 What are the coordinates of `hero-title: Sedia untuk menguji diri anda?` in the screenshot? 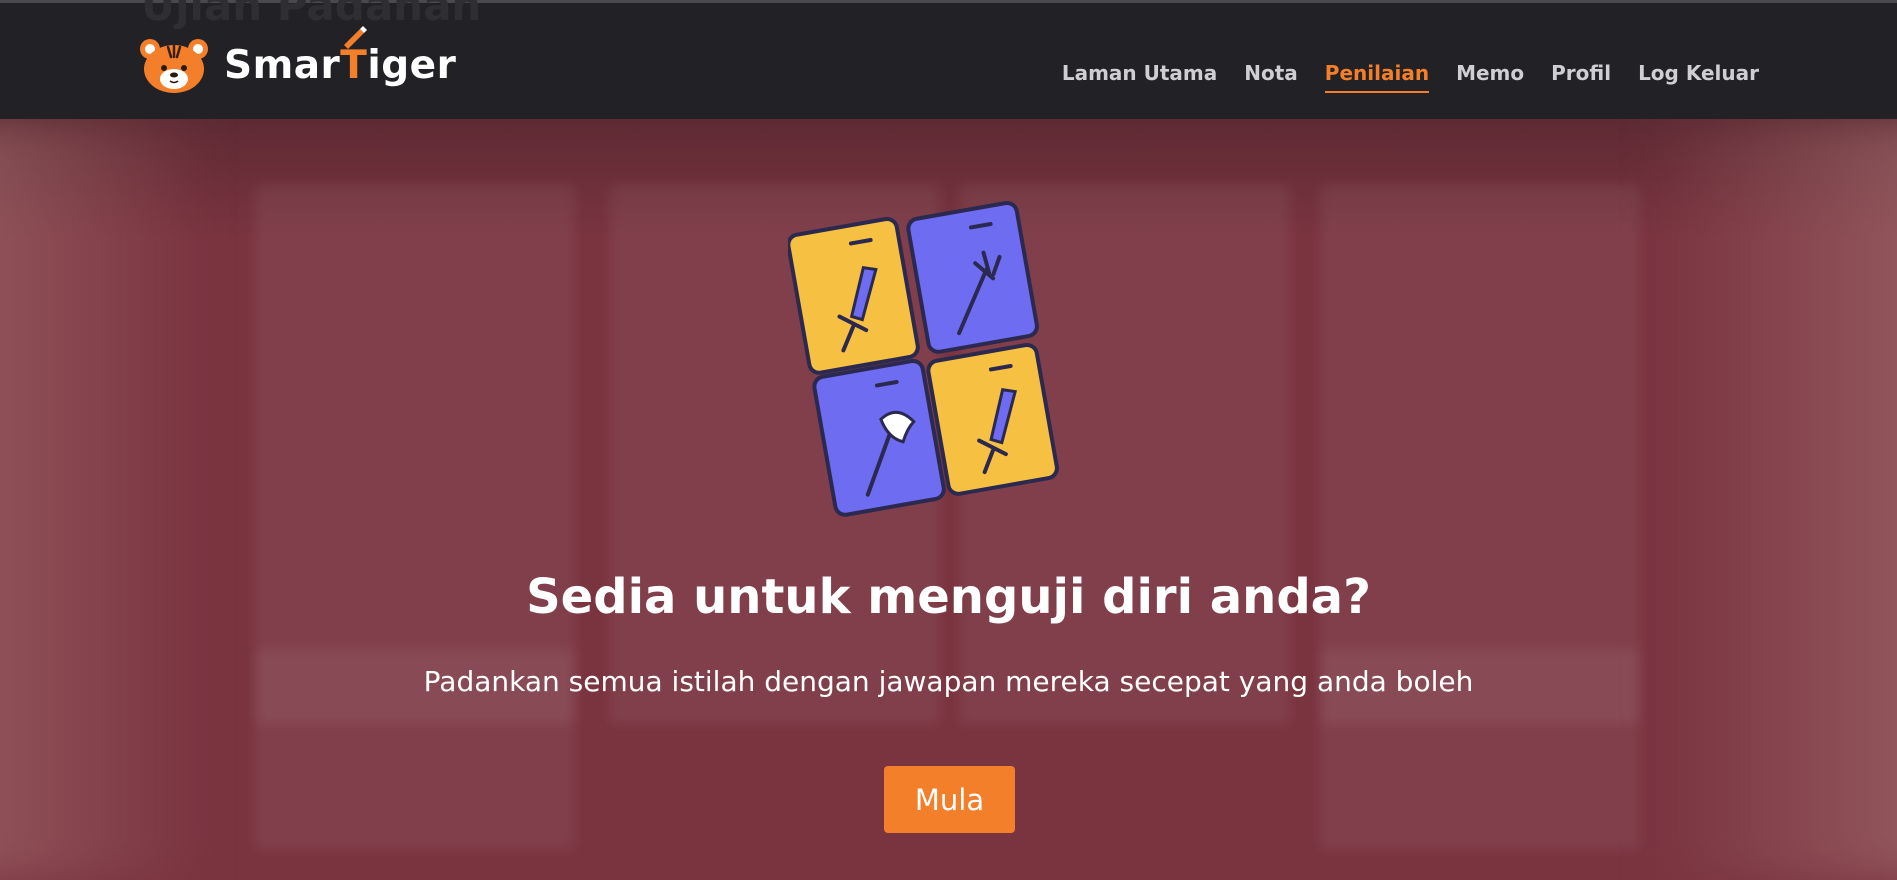 It's located at (948, 597).